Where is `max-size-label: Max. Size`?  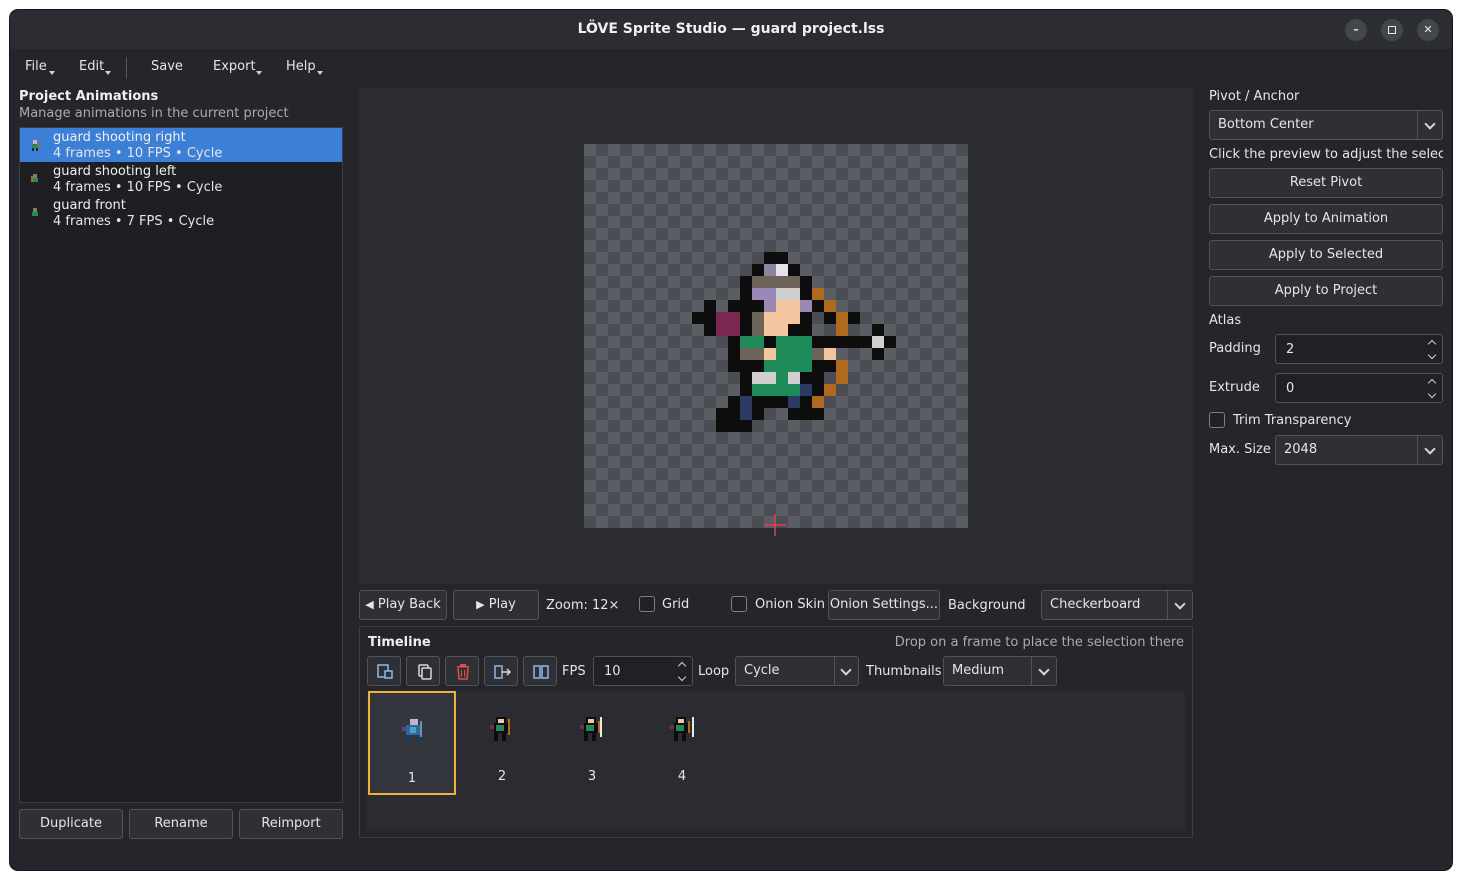 max-size-label: Max. Size is located at coordinates (1240, 449).